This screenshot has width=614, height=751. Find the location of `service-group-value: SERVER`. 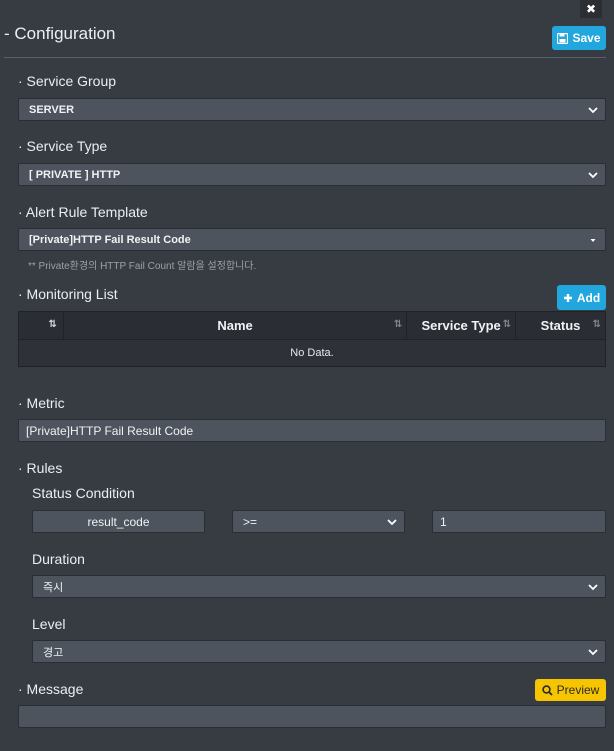

service-group-value: SERVER is located at coordinates (52, 109).